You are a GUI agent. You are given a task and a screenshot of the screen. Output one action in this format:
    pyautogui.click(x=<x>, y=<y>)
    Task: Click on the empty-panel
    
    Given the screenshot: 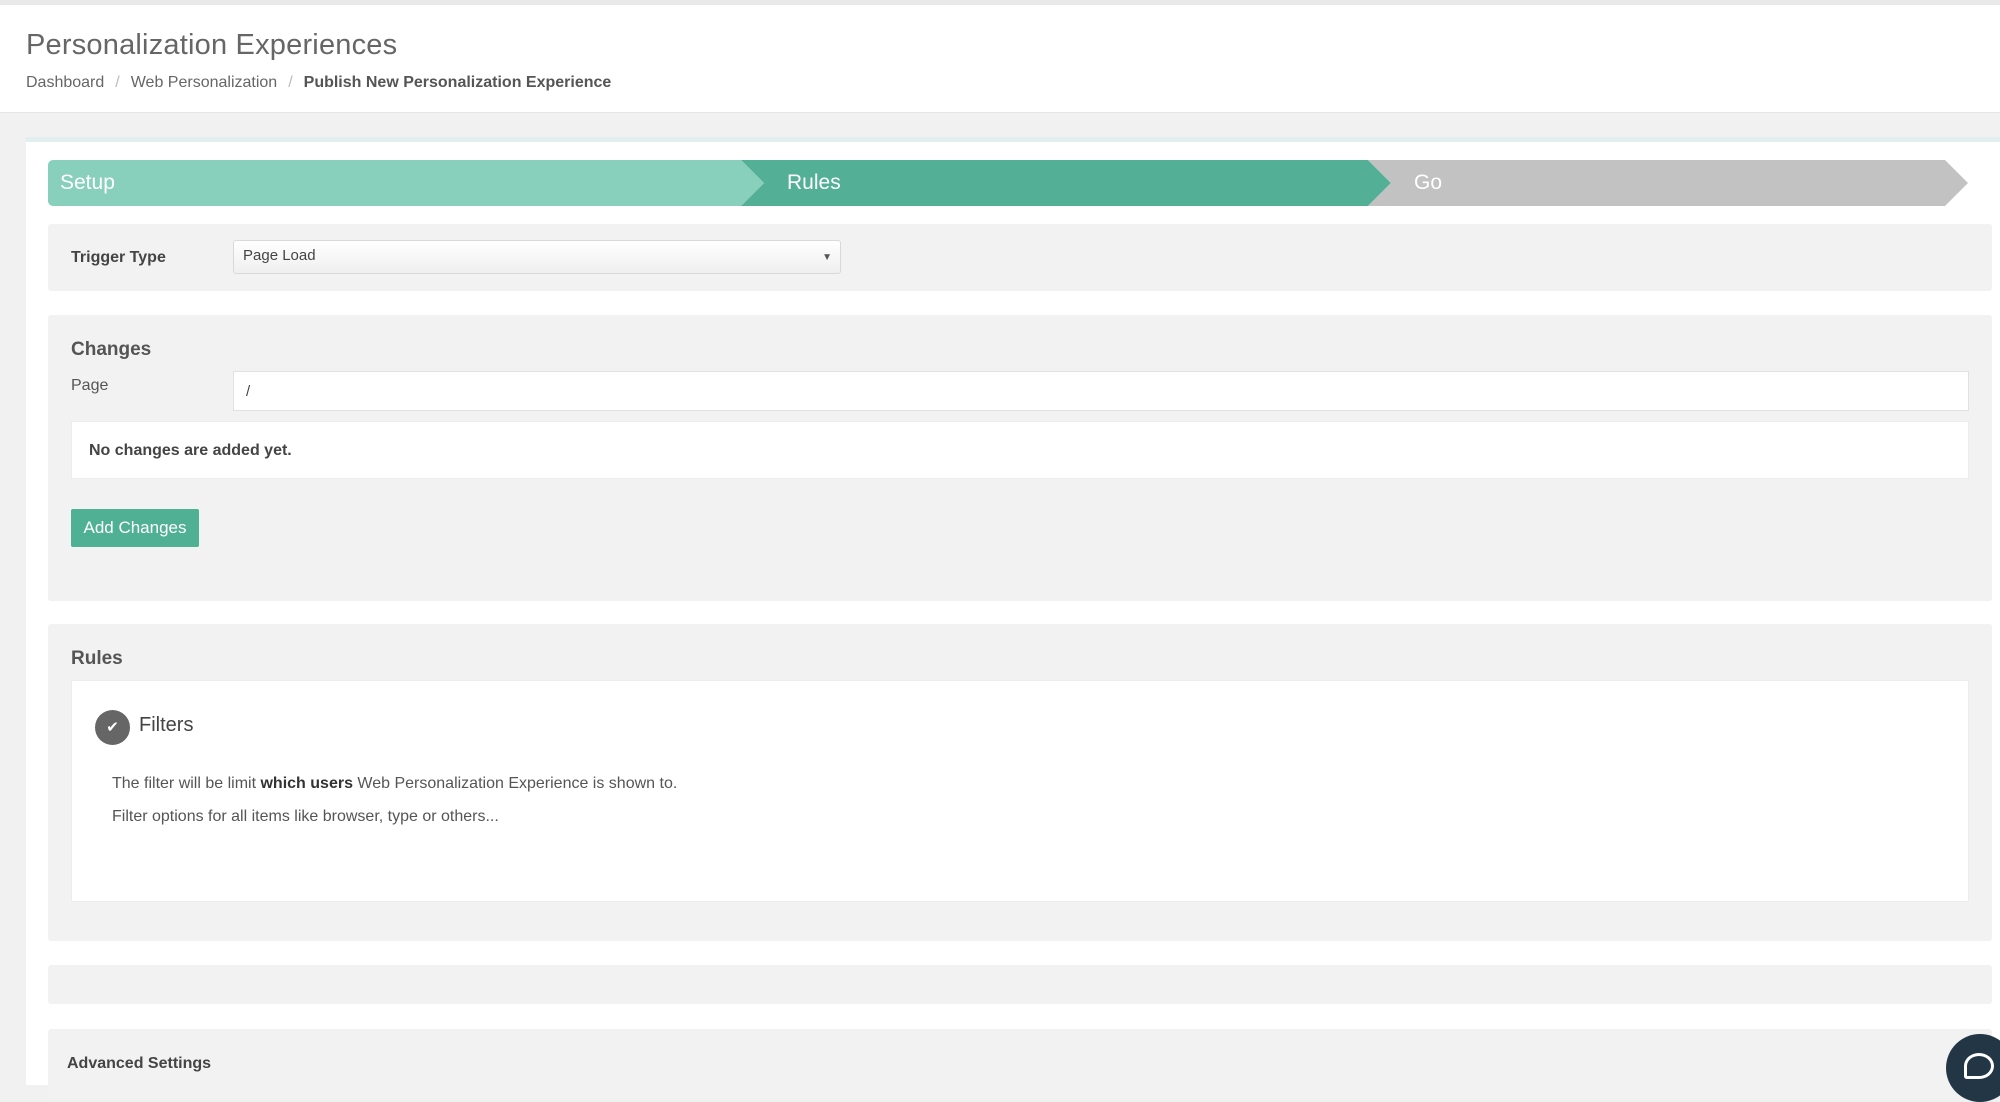 What is the action you would take?
    pyautogui.click(x=1020, y=984)
    